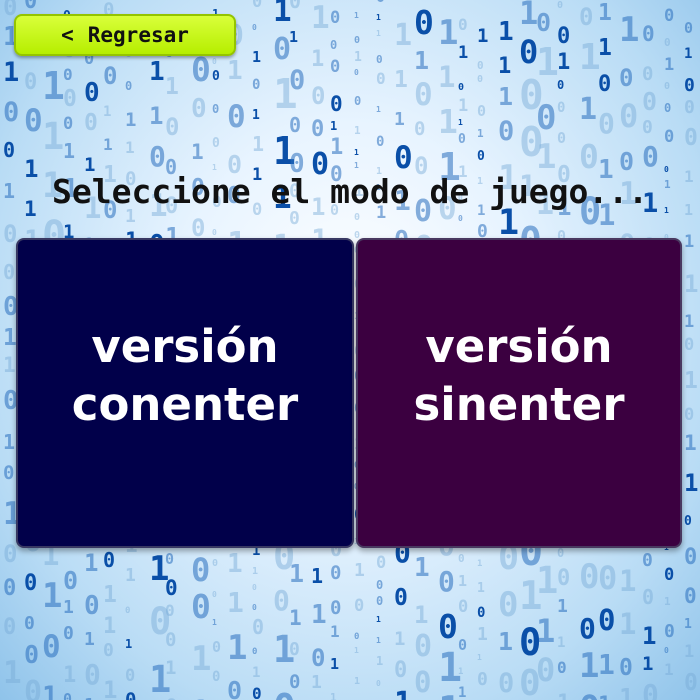 The width and height of the screenshot is (700, 700). What do you see at coordinates (185, 404) in the screenshot?
I see `mode-label-line2: conenter` at bounding box center [185, 404].